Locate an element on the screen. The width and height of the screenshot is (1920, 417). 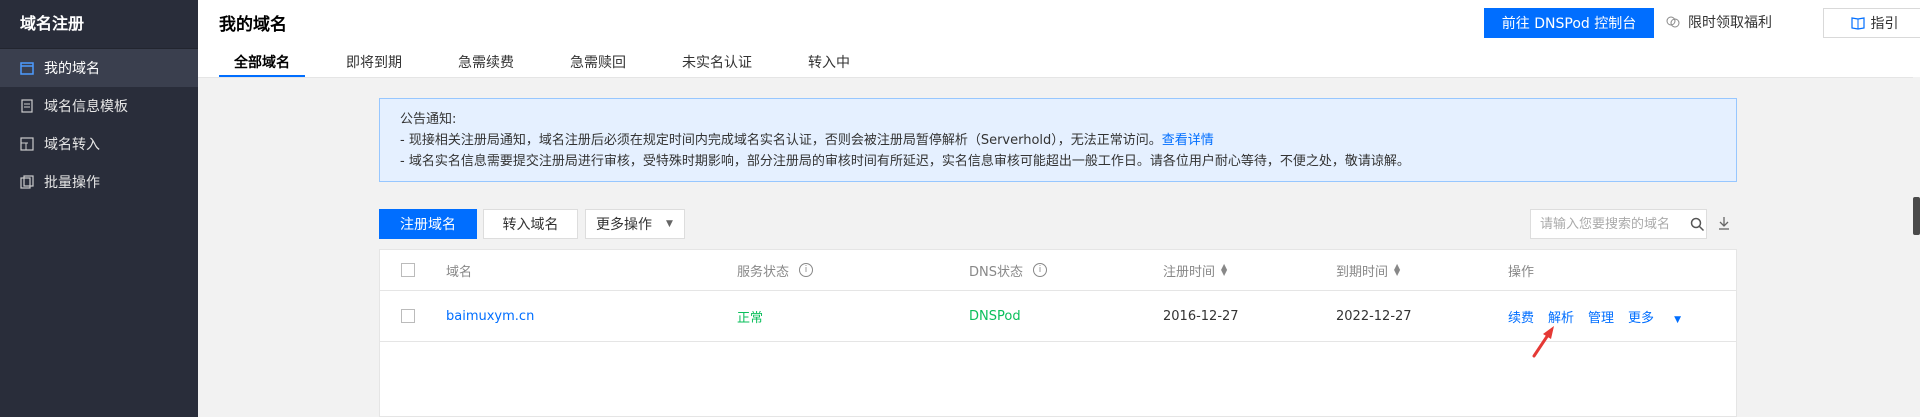
select-all-checkbox is located at coordinates (408, 270).